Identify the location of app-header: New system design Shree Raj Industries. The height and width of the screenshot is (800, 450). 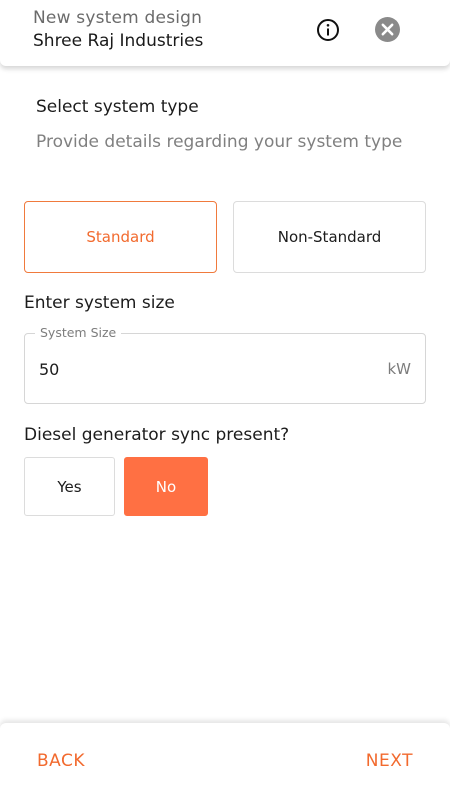
(225, 33).